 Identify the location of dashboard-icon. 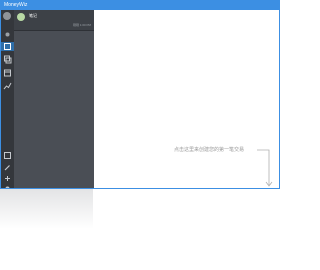
(7, 46).